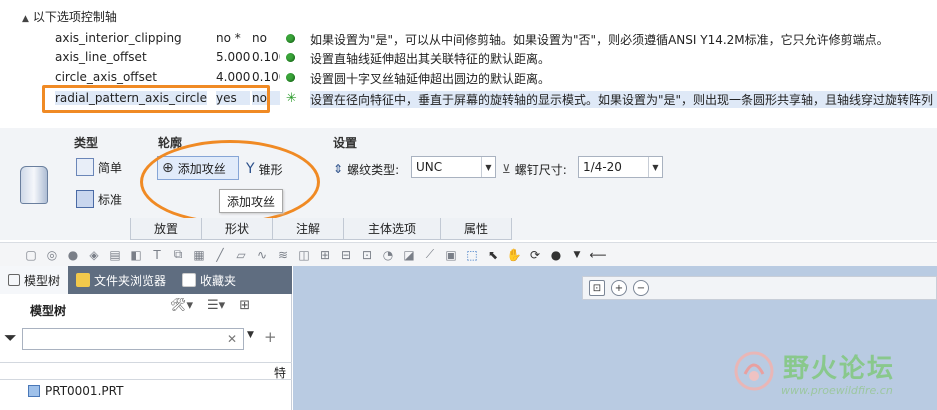 This screenshot has height=410, width=937. Describe the element at coordinates (209, 280) in the screenshot. I see `tab-favorites: 收藏夹` at that location.